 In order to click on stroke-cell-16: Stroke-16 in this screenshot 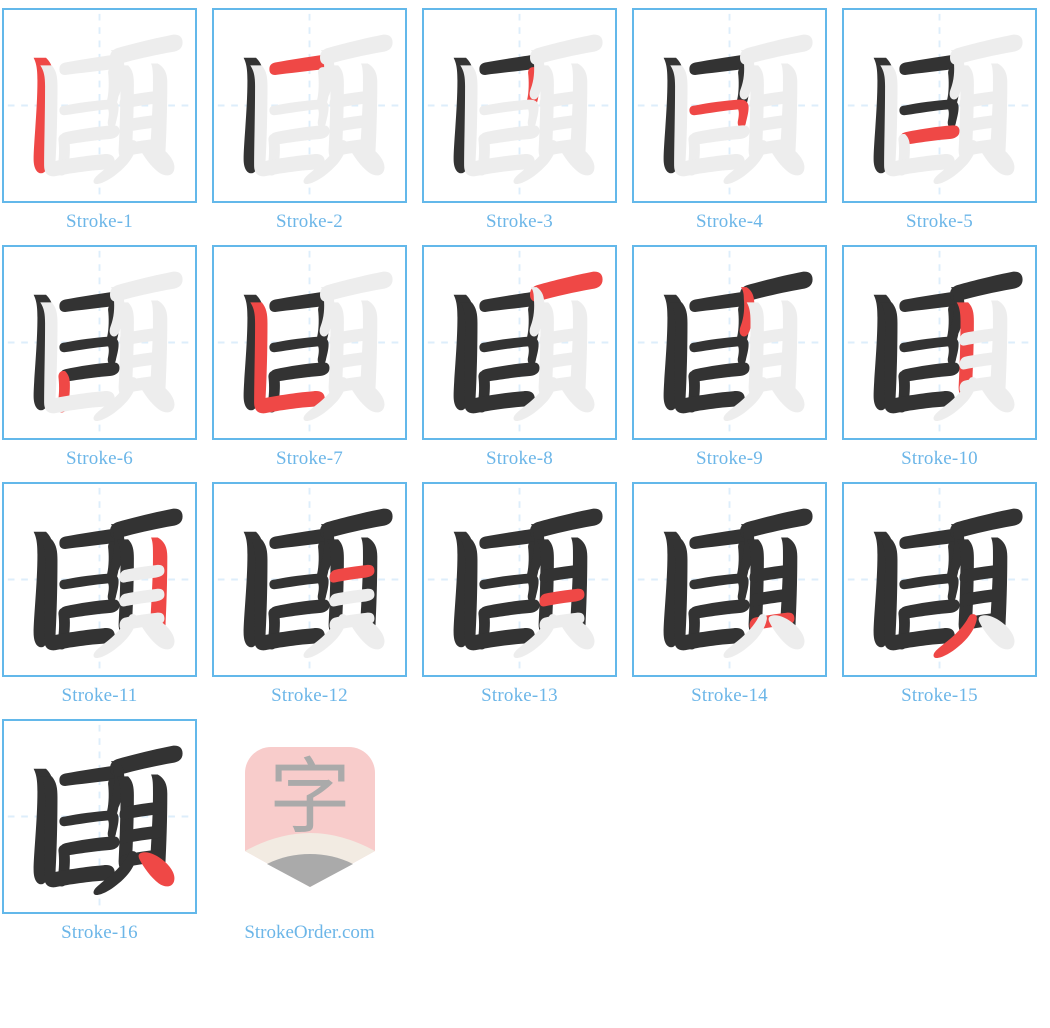, I will do `click(99, 837)`.